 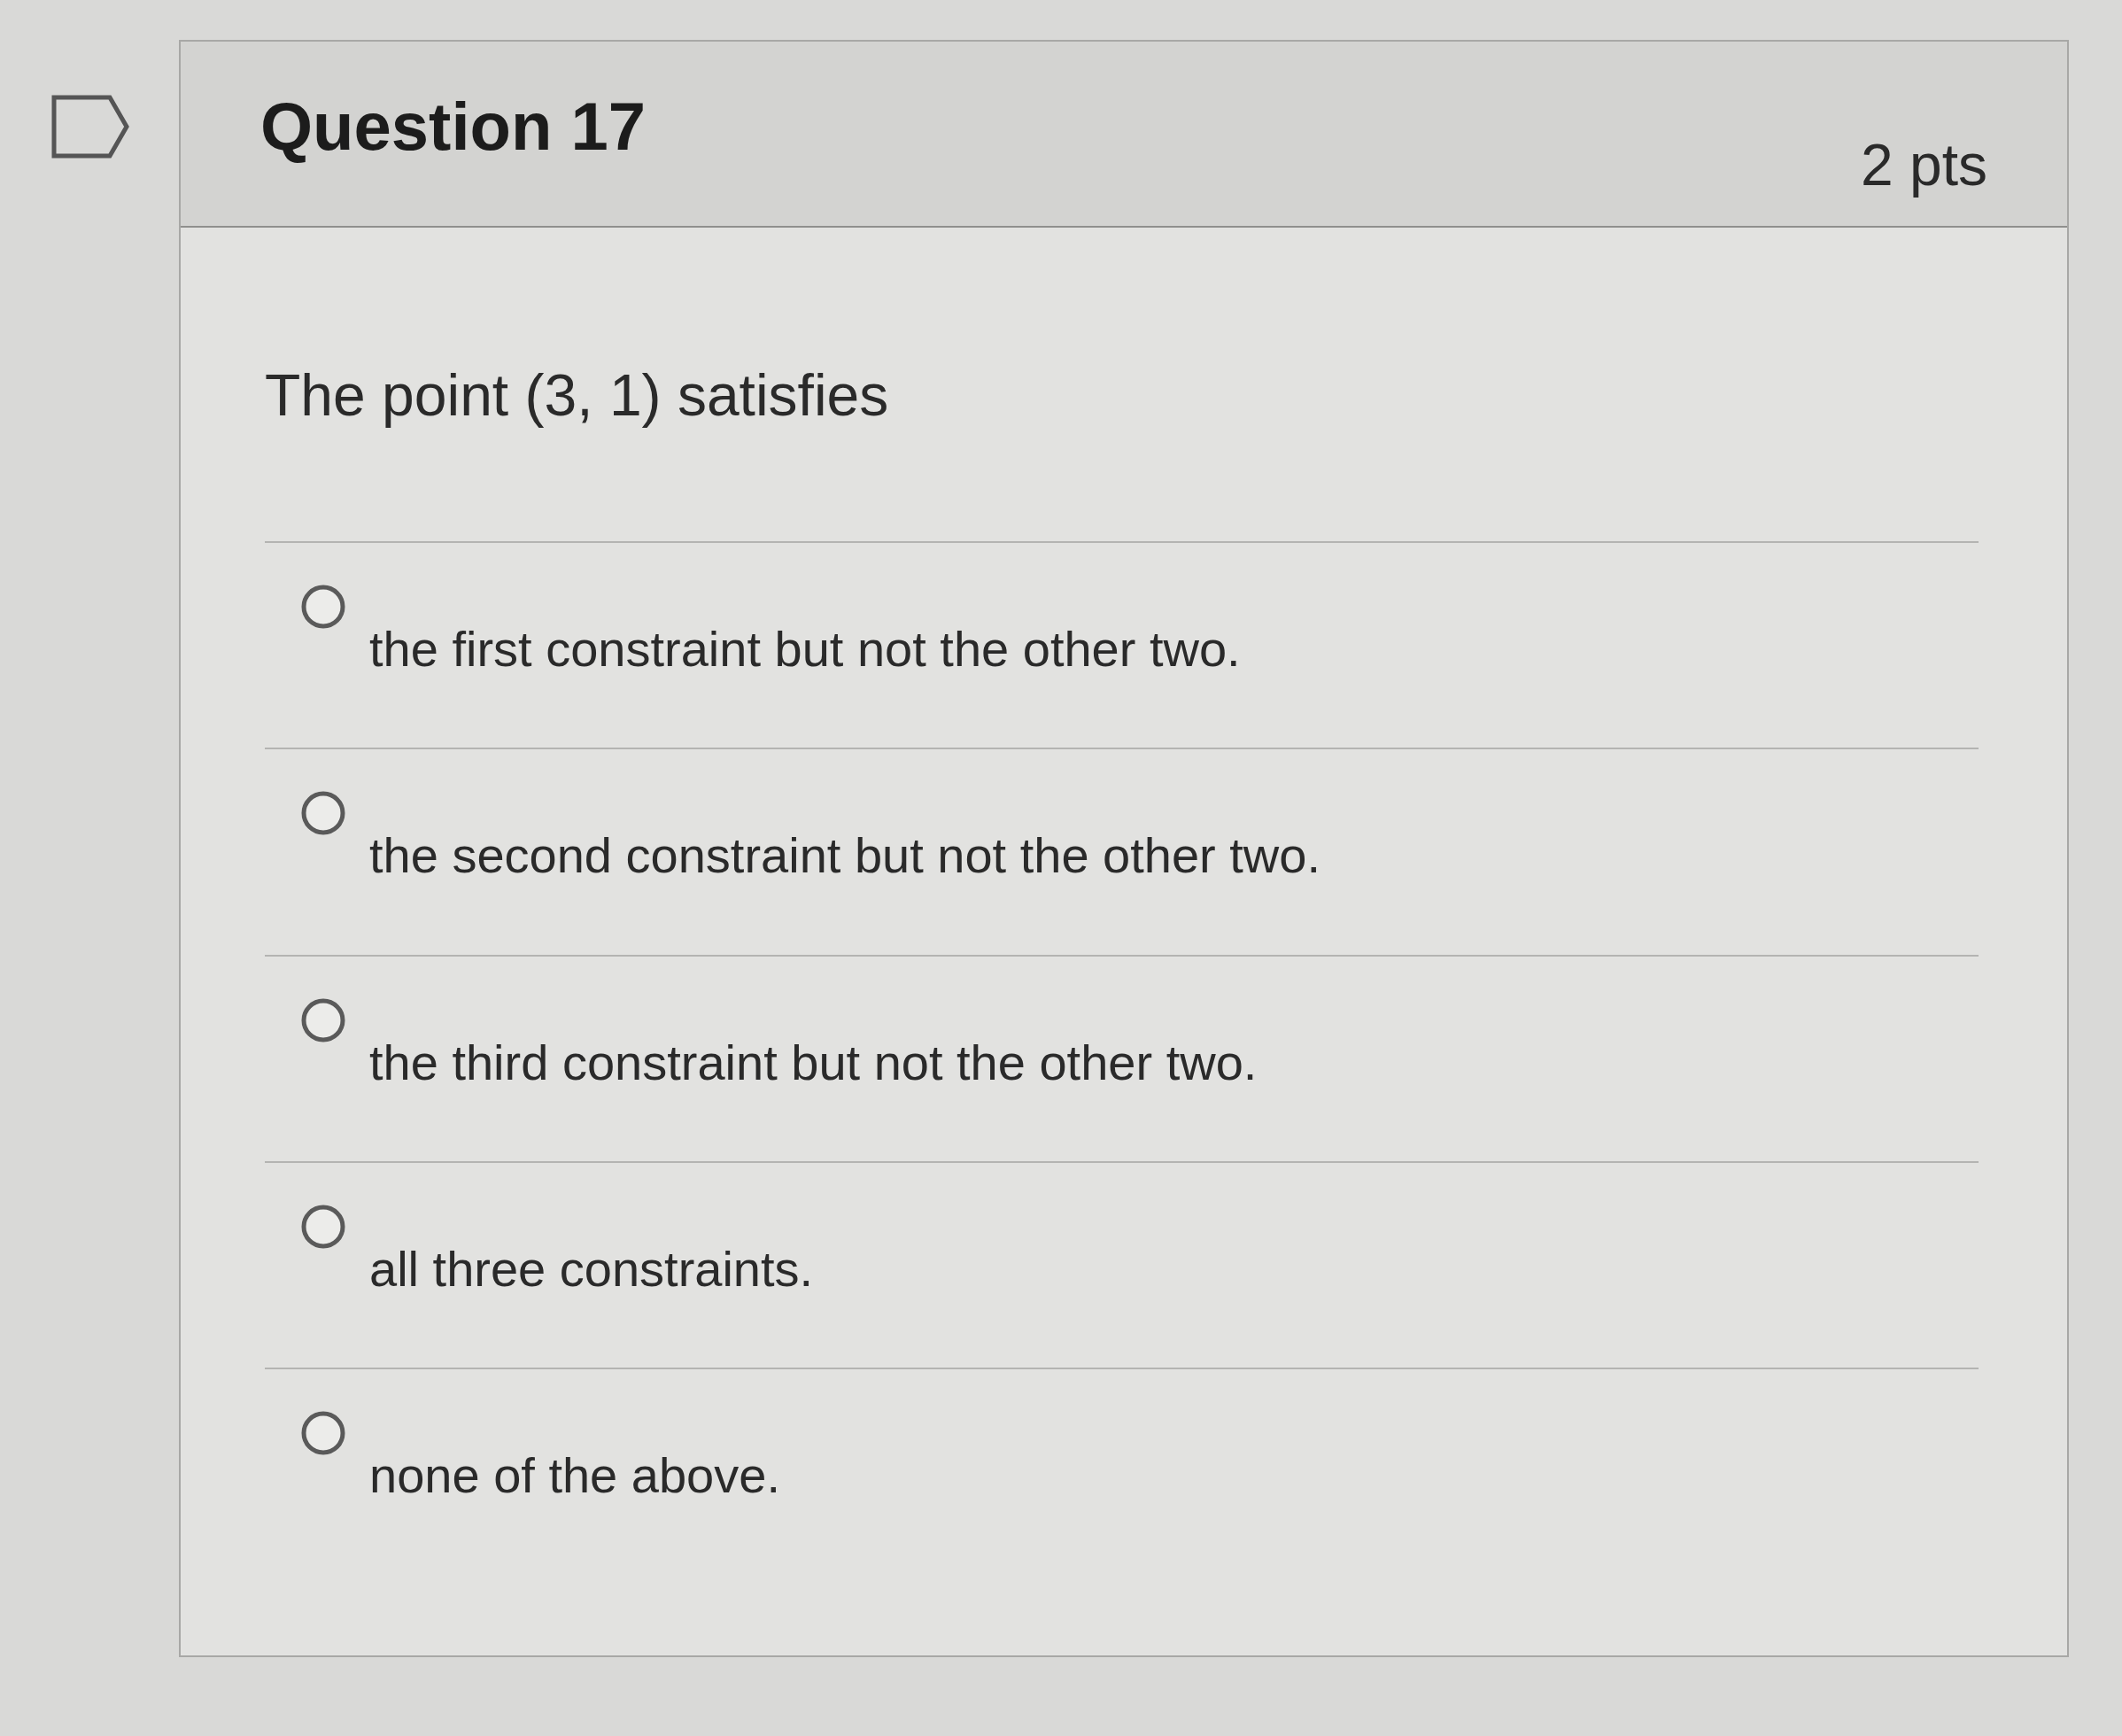 I want to click on answer-label: the third constraint but not the other two., so click(x=813, y=1062).